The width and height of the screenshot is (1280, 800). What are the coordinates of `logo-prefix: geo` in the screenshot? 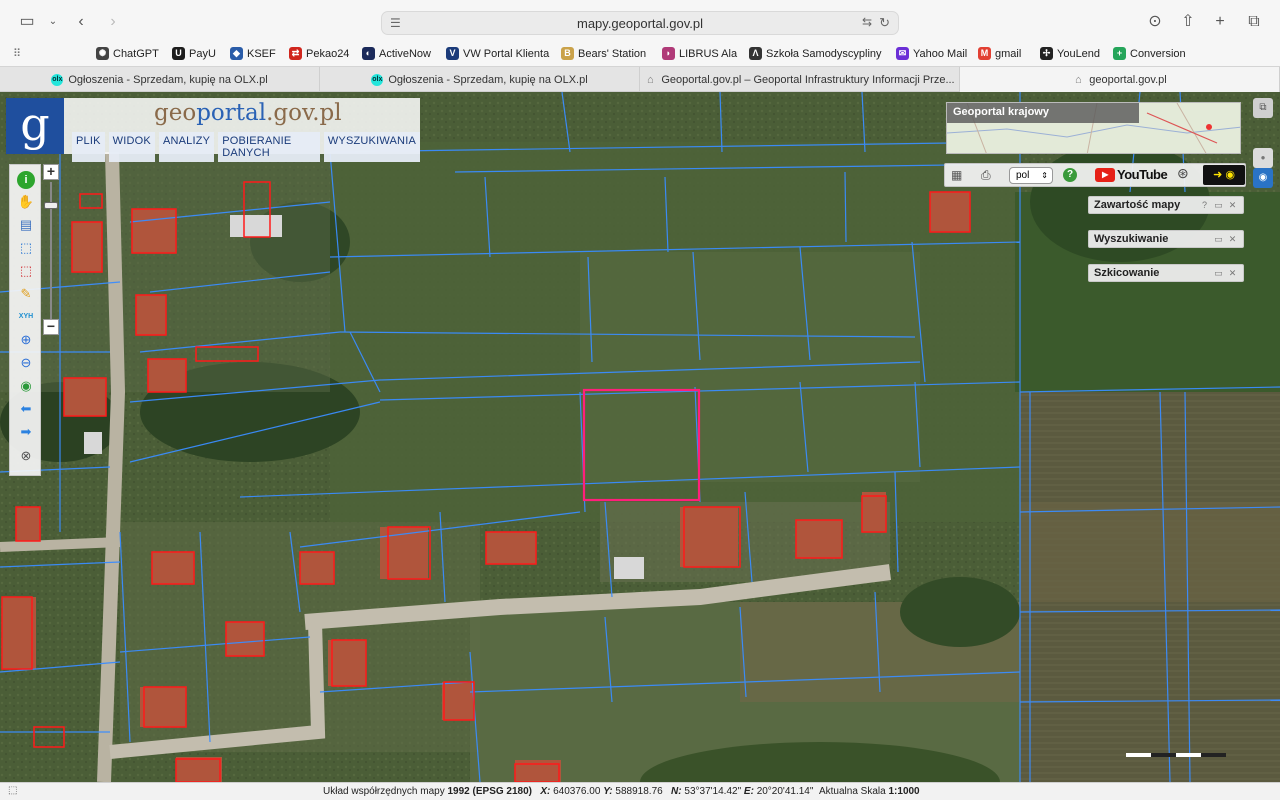 It's located at (175, 113).